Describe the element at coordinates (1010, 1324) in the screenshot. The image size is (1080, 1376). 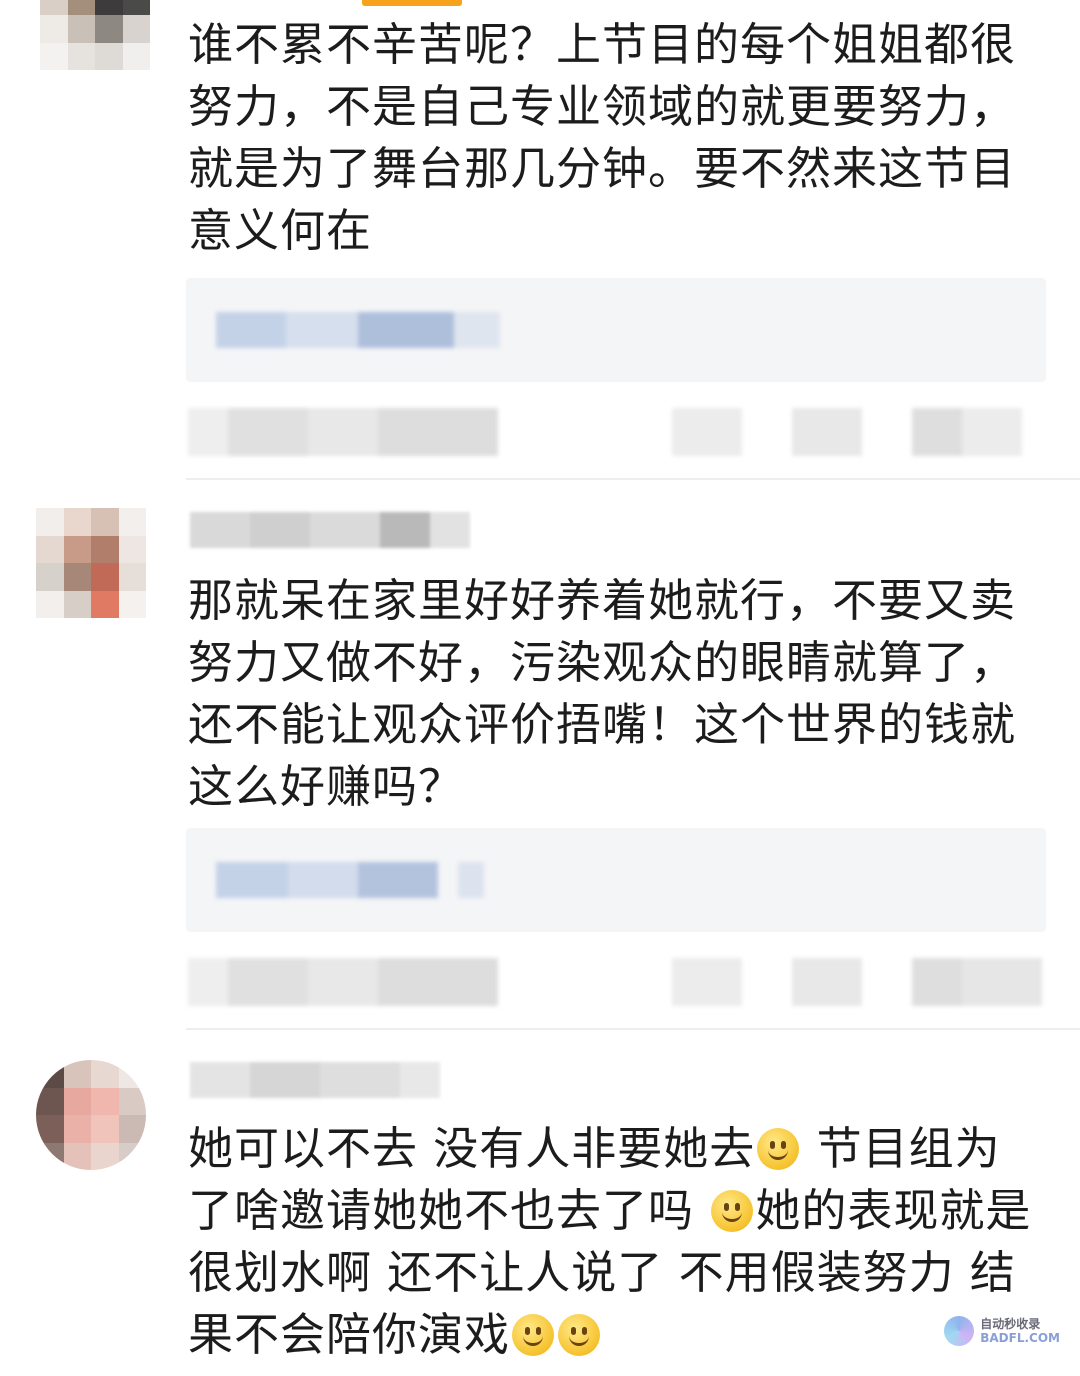
I see `watermark-text: 自动秒收录` at that location.